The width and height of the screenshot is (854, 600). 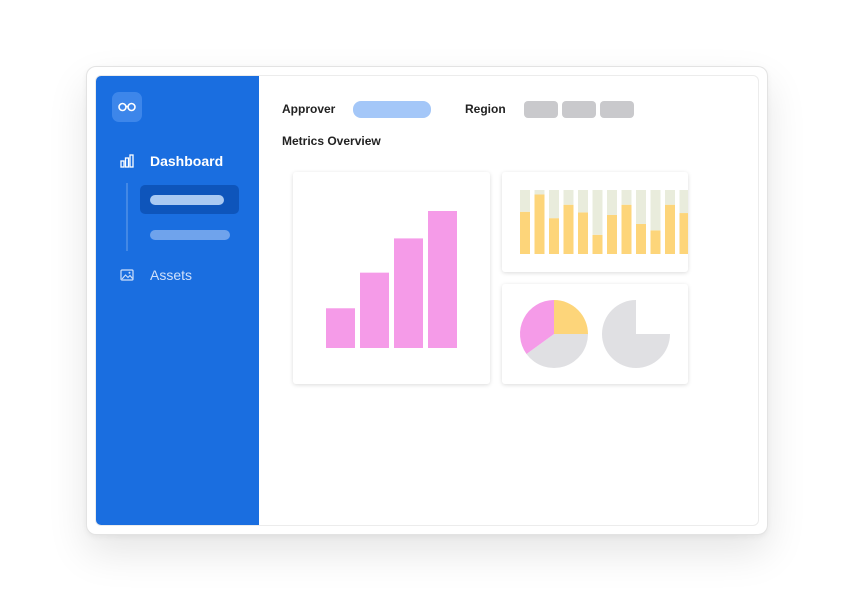 I want to click on stacked-bar-chart-card, so click(x=596, y=222).